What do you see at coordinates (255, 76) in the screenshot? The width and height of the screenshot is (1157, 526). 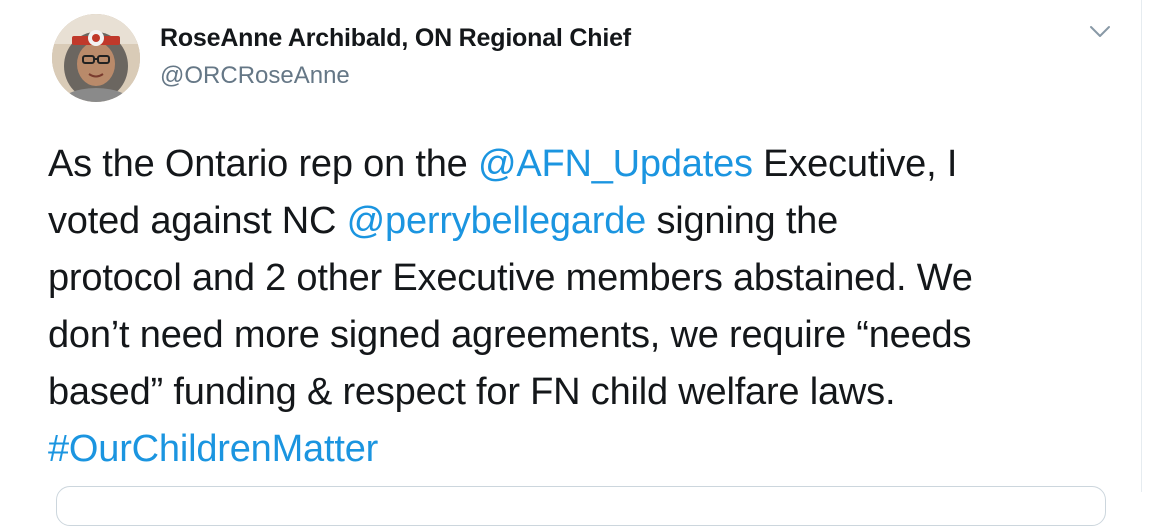 I see `author-handle: @ORCRoseAnne` at bounding box center [255, 76].